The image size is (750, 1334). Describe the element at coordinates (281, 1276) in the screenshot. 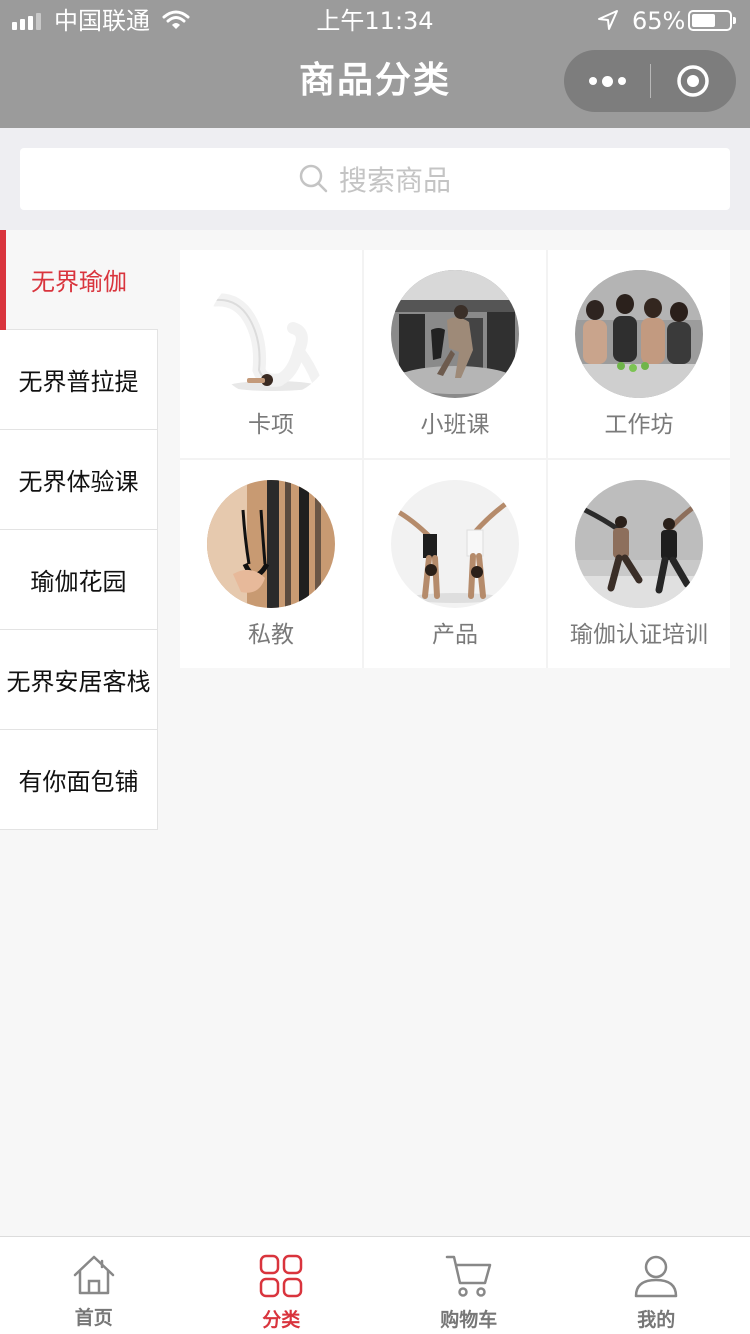

I see `category-icon` at that location.